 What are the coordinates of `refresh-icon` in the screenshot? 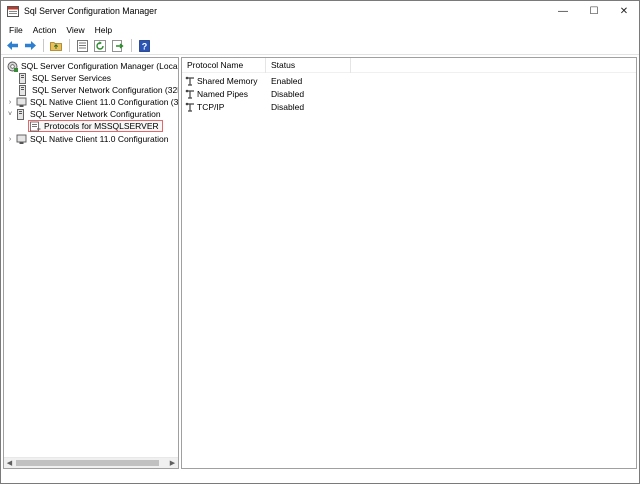 It's located at (100, 45).